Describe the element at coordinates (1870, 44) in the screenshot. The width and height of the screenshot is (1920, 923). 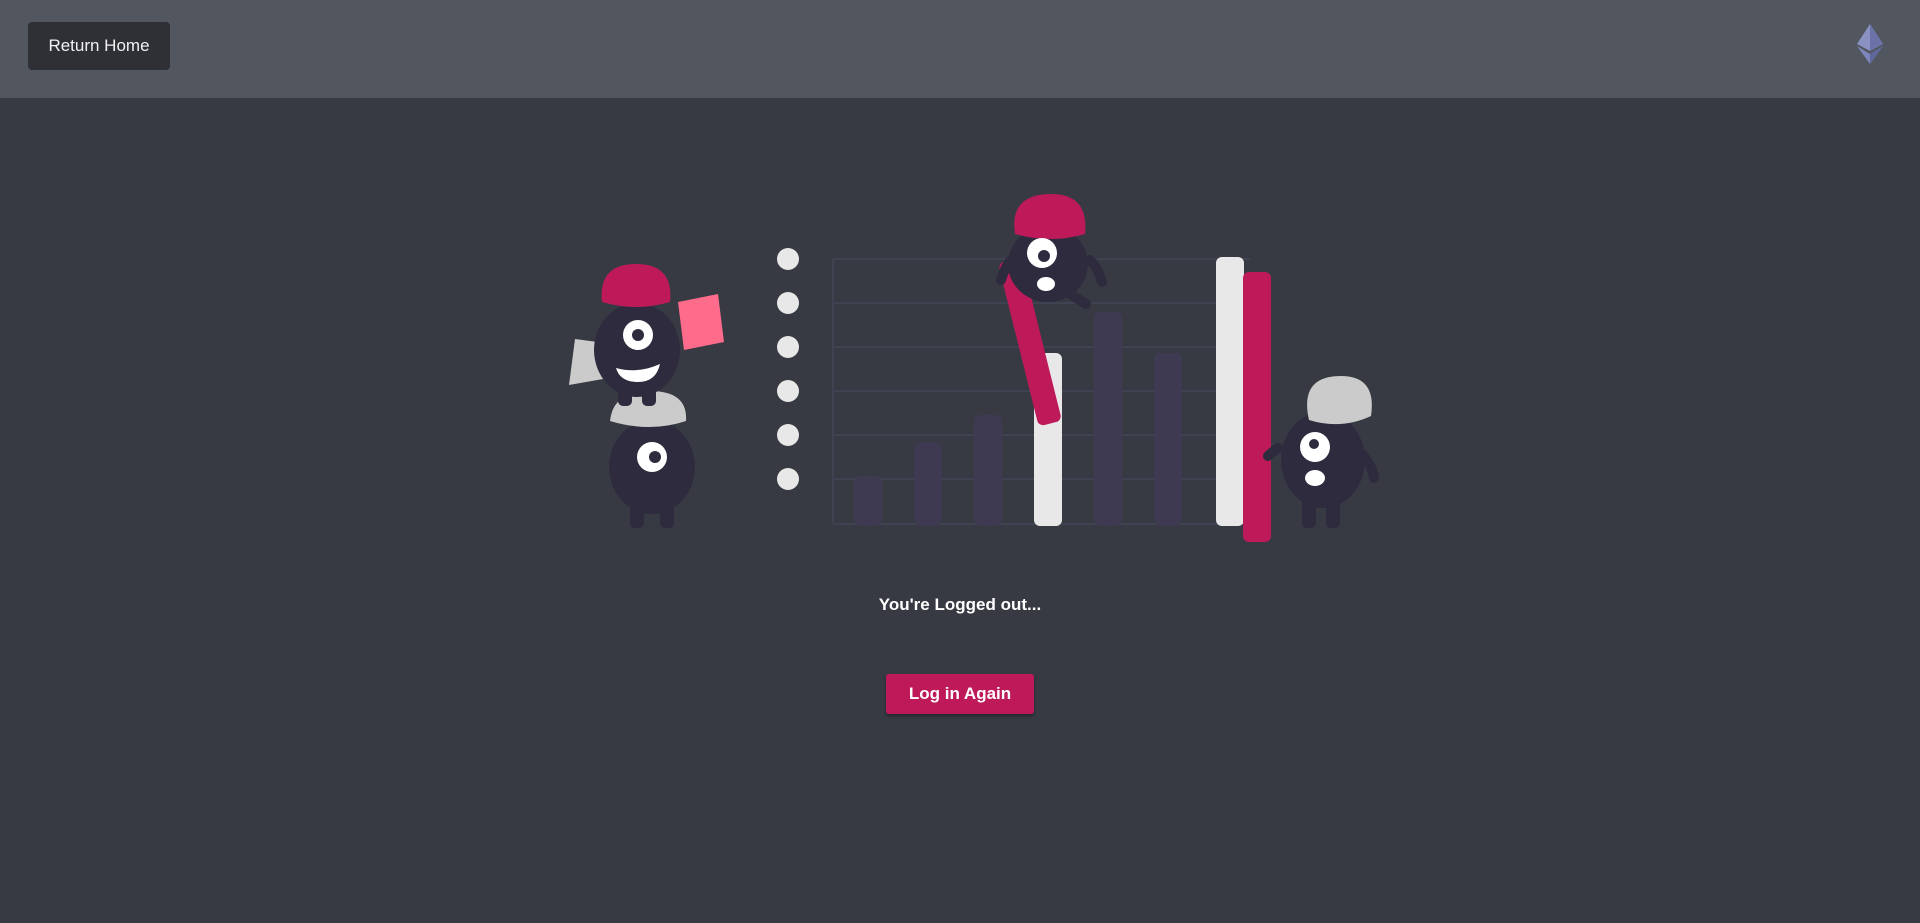
I see `ethereum-icon` at that location.